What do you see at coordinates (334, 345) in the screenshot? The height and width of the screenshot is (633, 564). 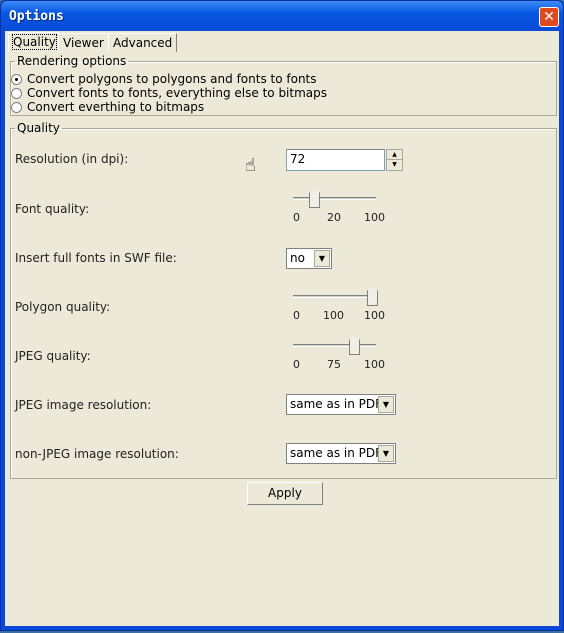 I see `jpeg-quality-slider` at bounding box center [334, 345].